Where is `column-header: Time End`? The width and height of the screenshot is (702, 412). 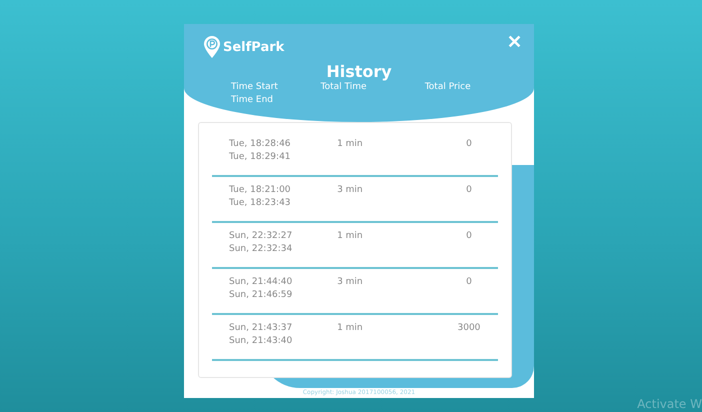
column-header: Time End is located at coordinates (252, 100).